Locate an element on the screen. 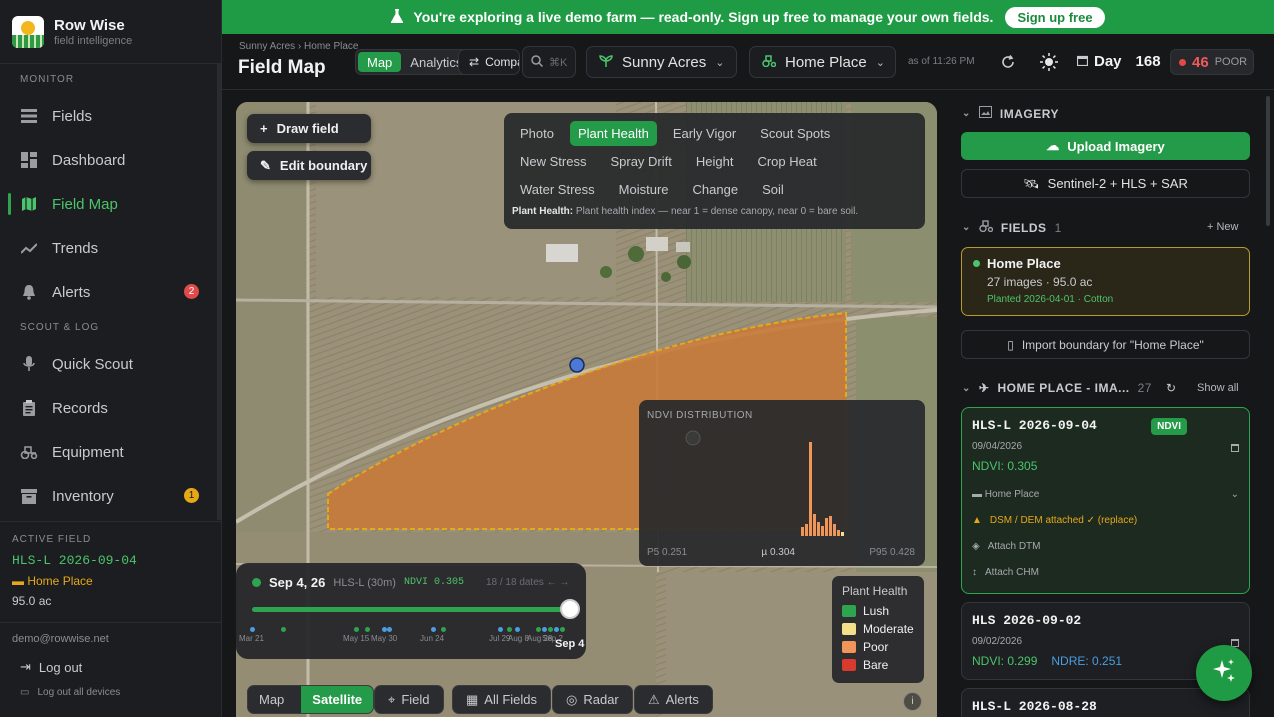  imagery-section-header: ⌄ IMAGERY is located at coordinates (1010, 113).